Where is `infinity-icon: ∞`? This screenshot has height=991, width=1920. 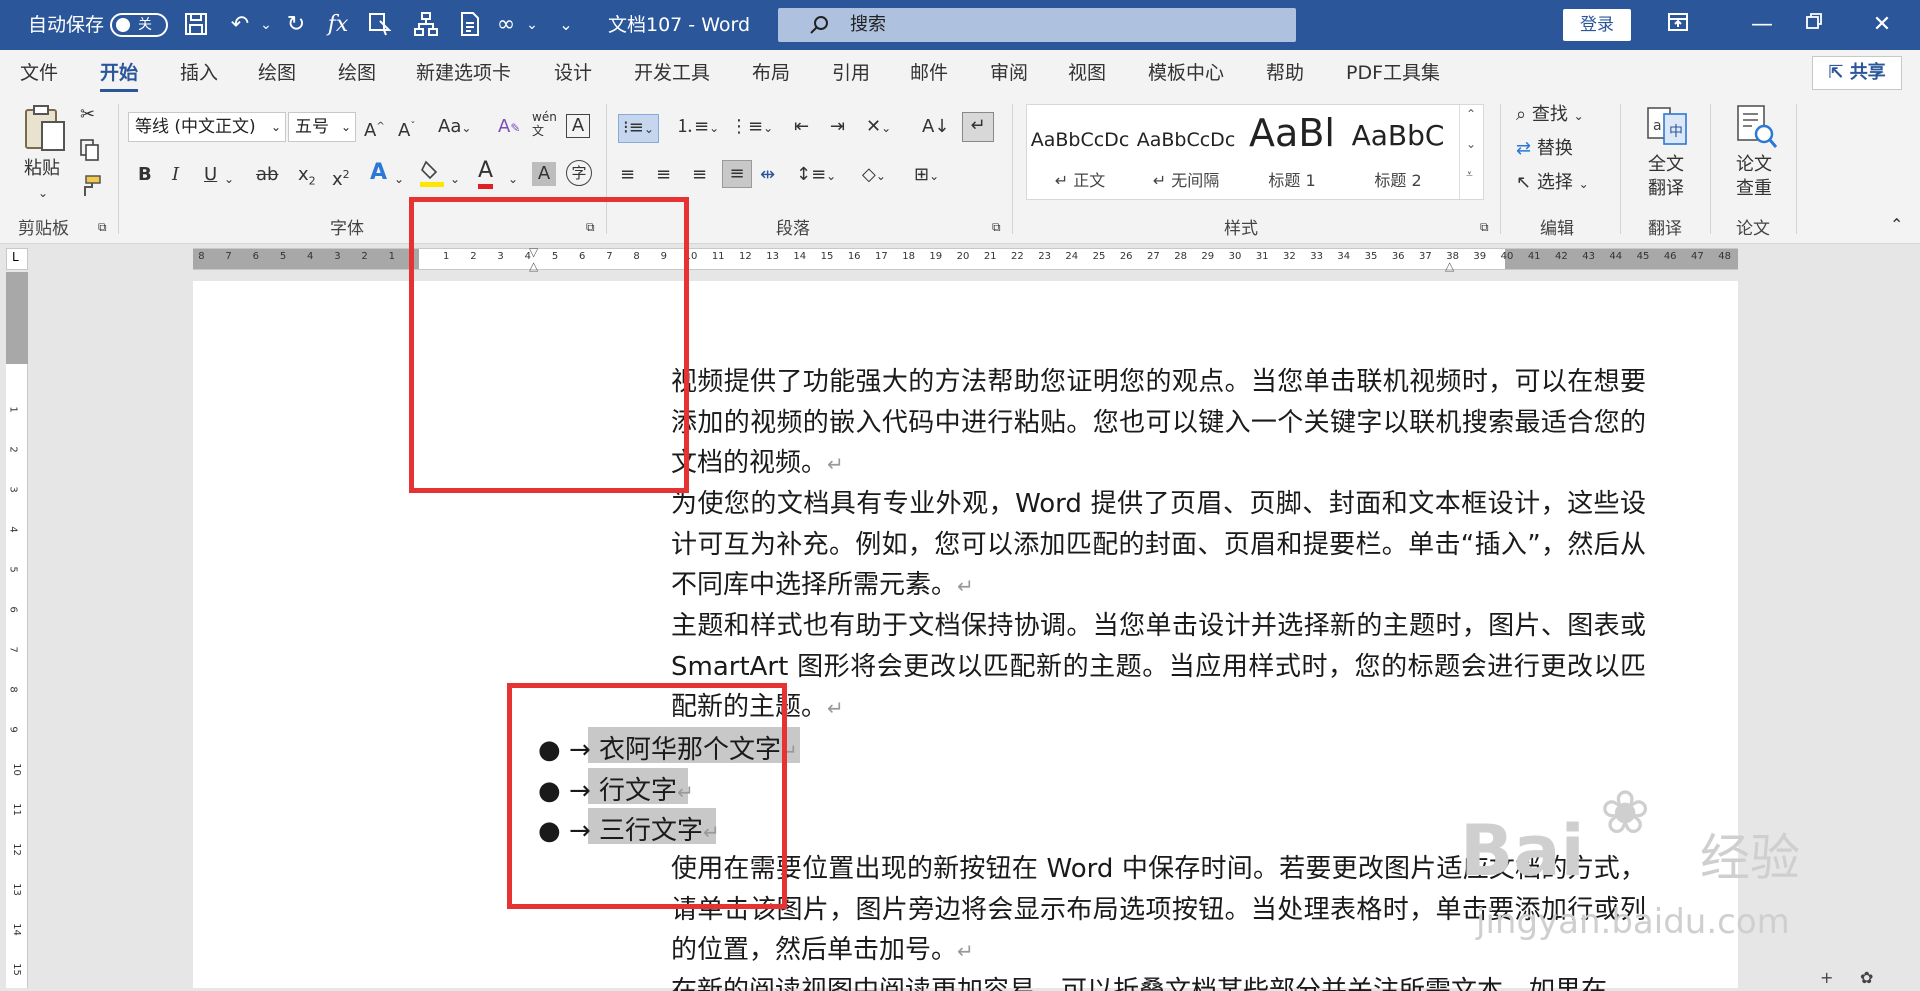 infinity-icon: ∞ is located at coordinates (506, 25).